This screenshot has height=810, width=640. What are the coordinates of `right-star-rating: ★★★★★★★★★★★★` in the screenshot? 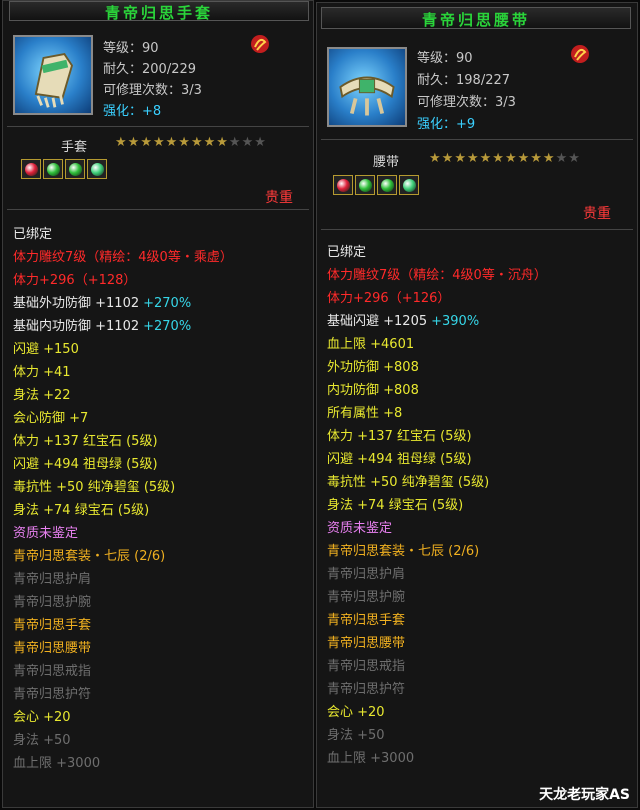 It's located at (505, 158).